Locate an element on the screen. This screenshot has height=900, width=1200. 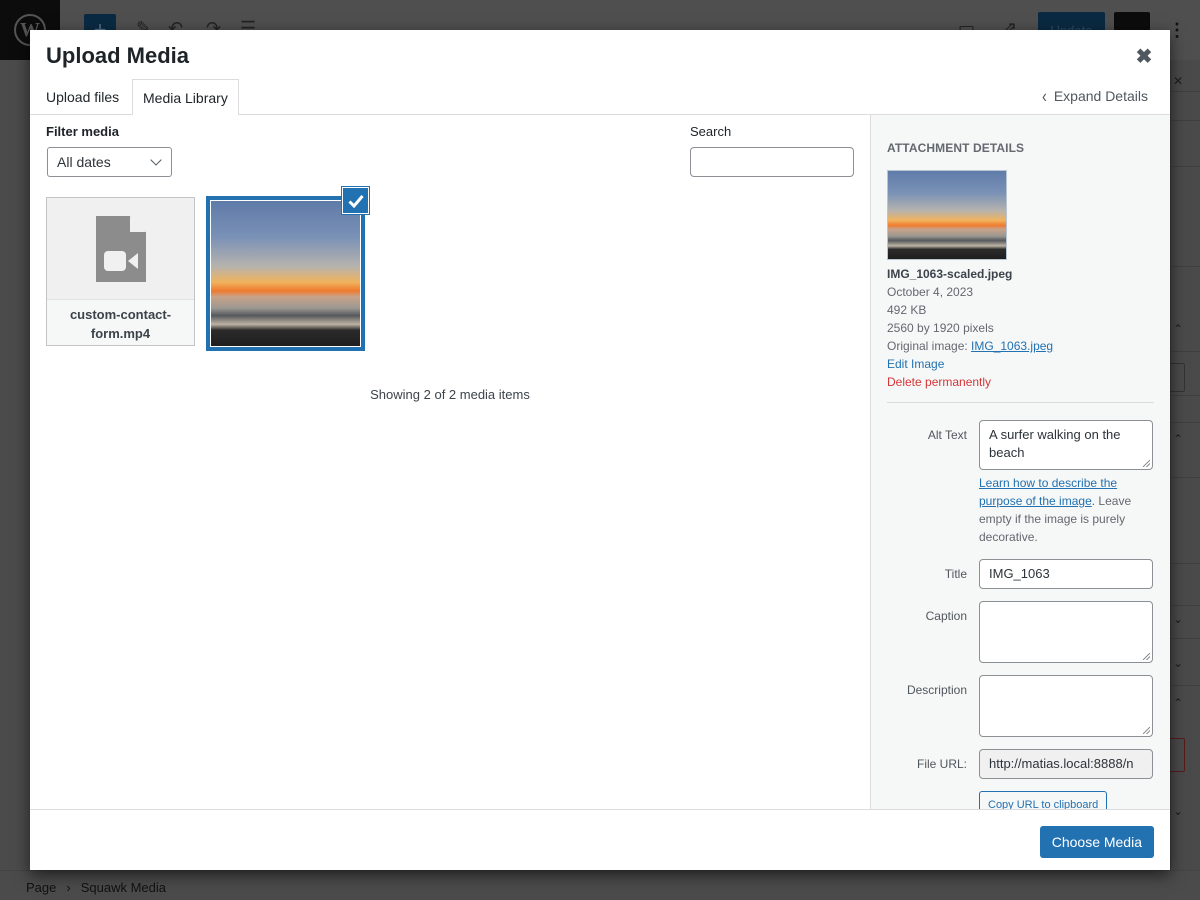
attachment-details-heading: Attachment Details is located at coordinates (956, 148).